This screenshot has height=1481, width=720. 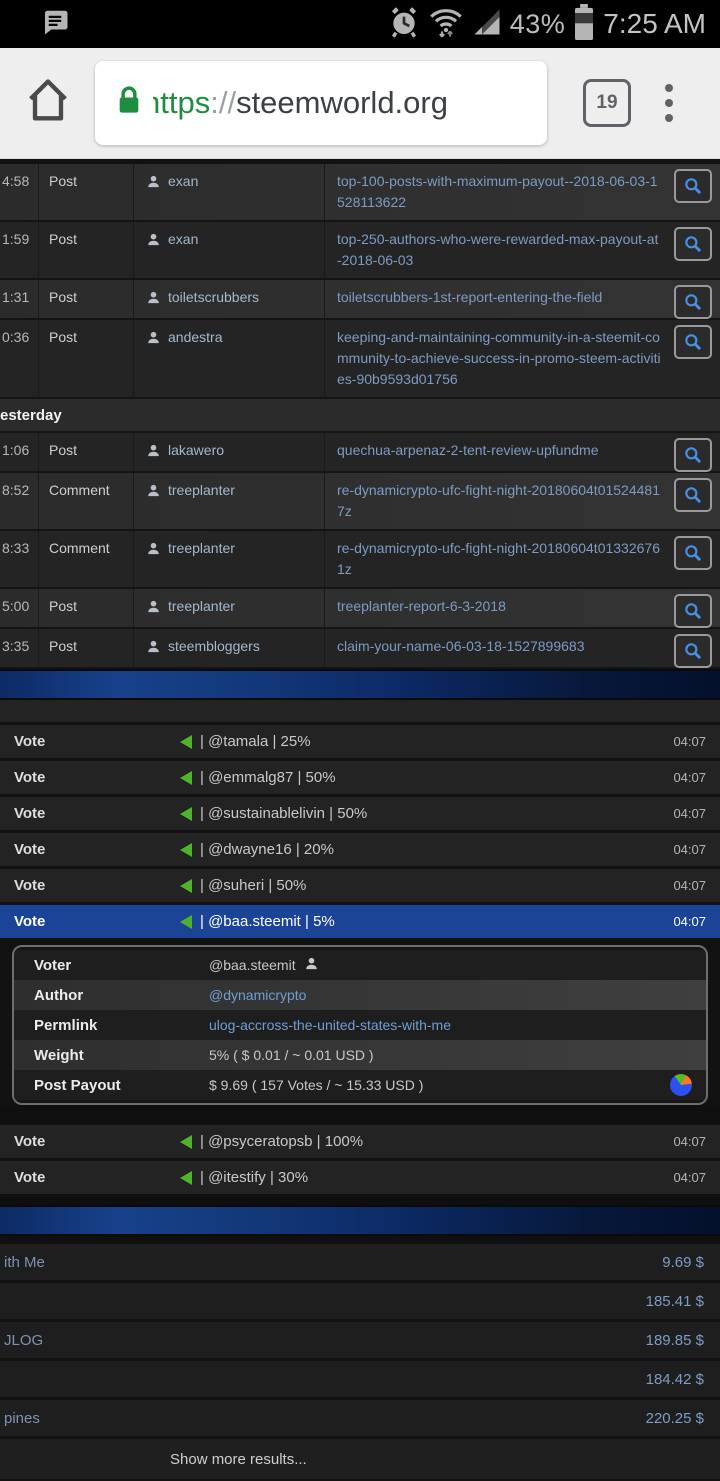 What do you see at coordinates (360, 1262) in the screenshot?
I see `result-row: ith Me 9.69 $` at bounding box center [360, 1262].